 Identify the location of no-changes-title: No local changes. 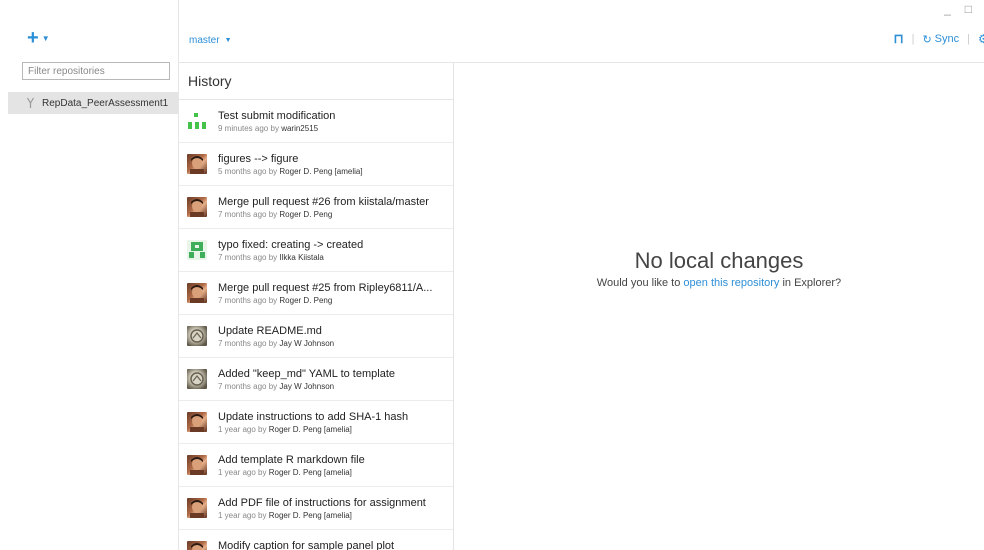
(719, 260).